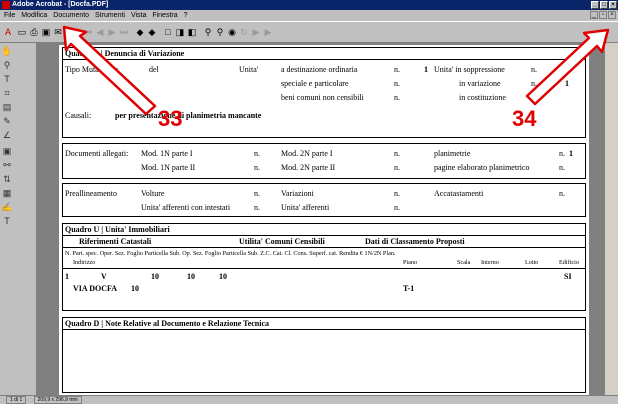  What do you see at coordinates (309, 399) in the screenshot?
I see `status-bar: 1 di 1 209,9 x 296,9 mm` at bounding box center [309, 399].